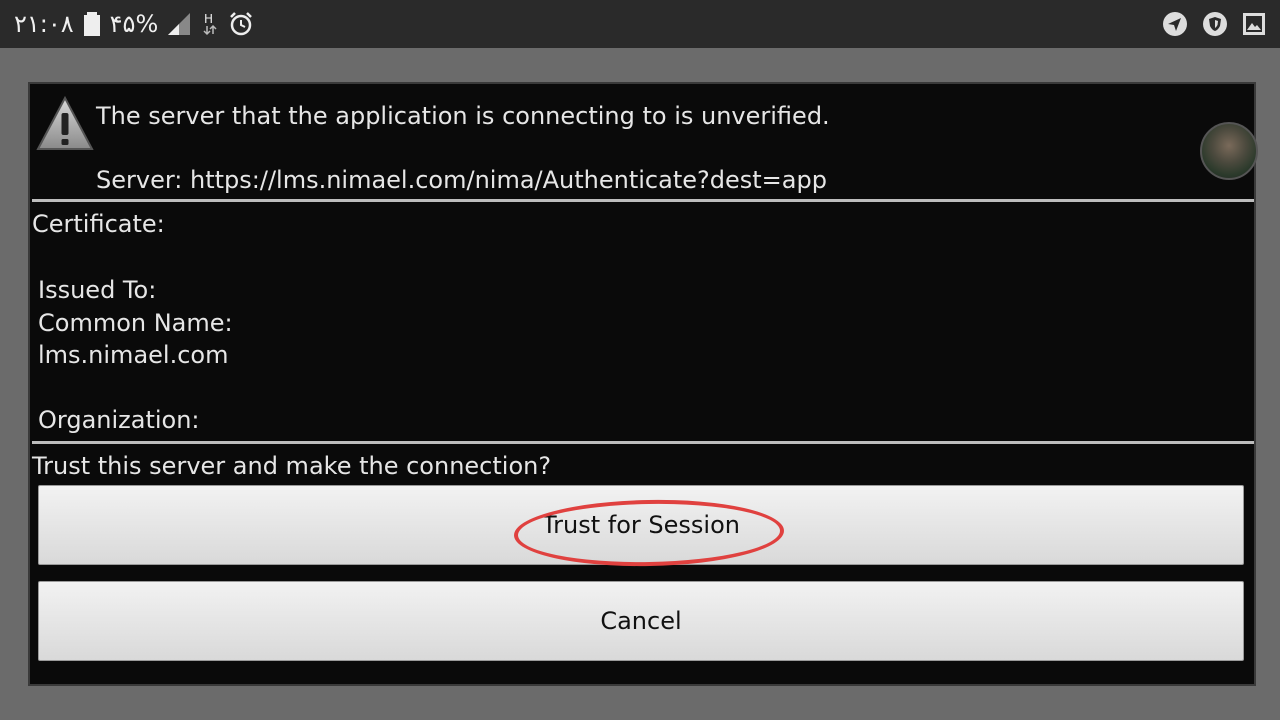  I want to click on network-h-icon: H, so click(210, 24).